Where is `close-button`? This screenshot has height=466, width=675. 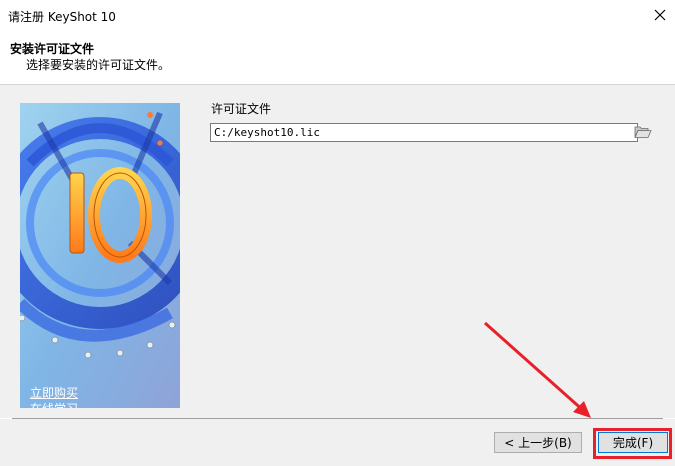 close-button is located at coordinates (660, 15).